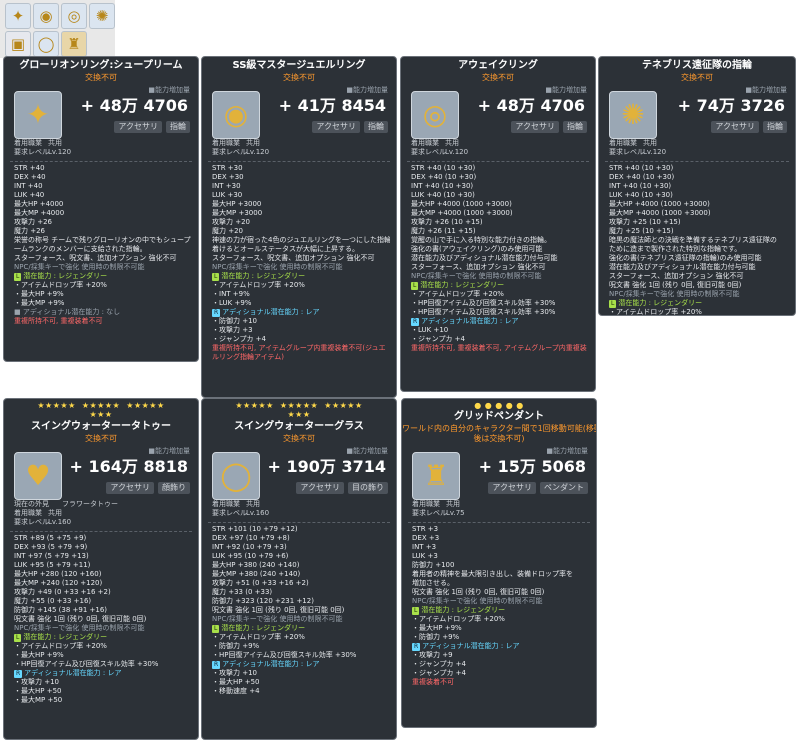 This screenshot has height=740, width=800. Describe the element at coordinates (103, 312) in the screenshot. I see `stat-line: ■ アディショナル潜在能力 : なし` at that location.